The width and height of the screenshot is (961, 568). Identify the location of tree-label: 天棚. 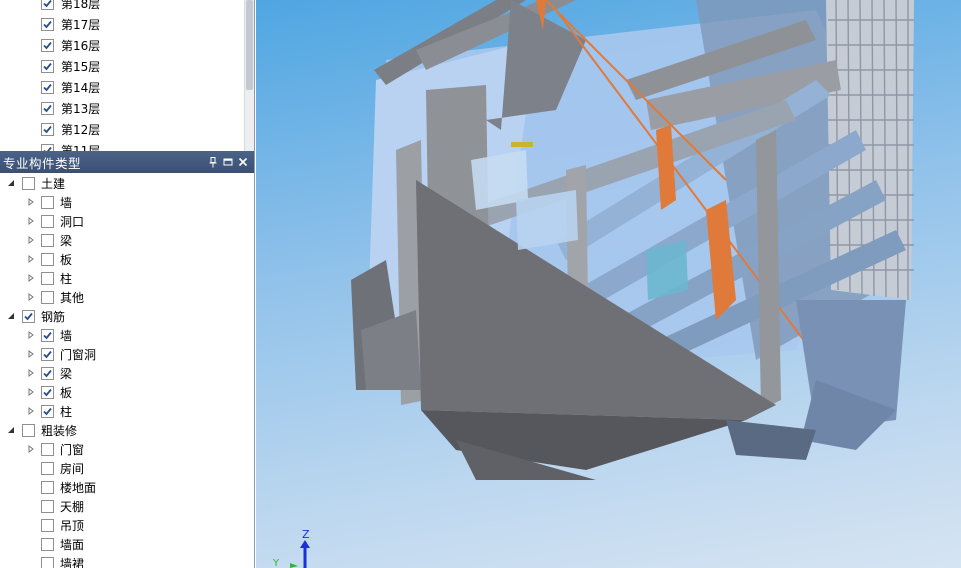
(72, 507).